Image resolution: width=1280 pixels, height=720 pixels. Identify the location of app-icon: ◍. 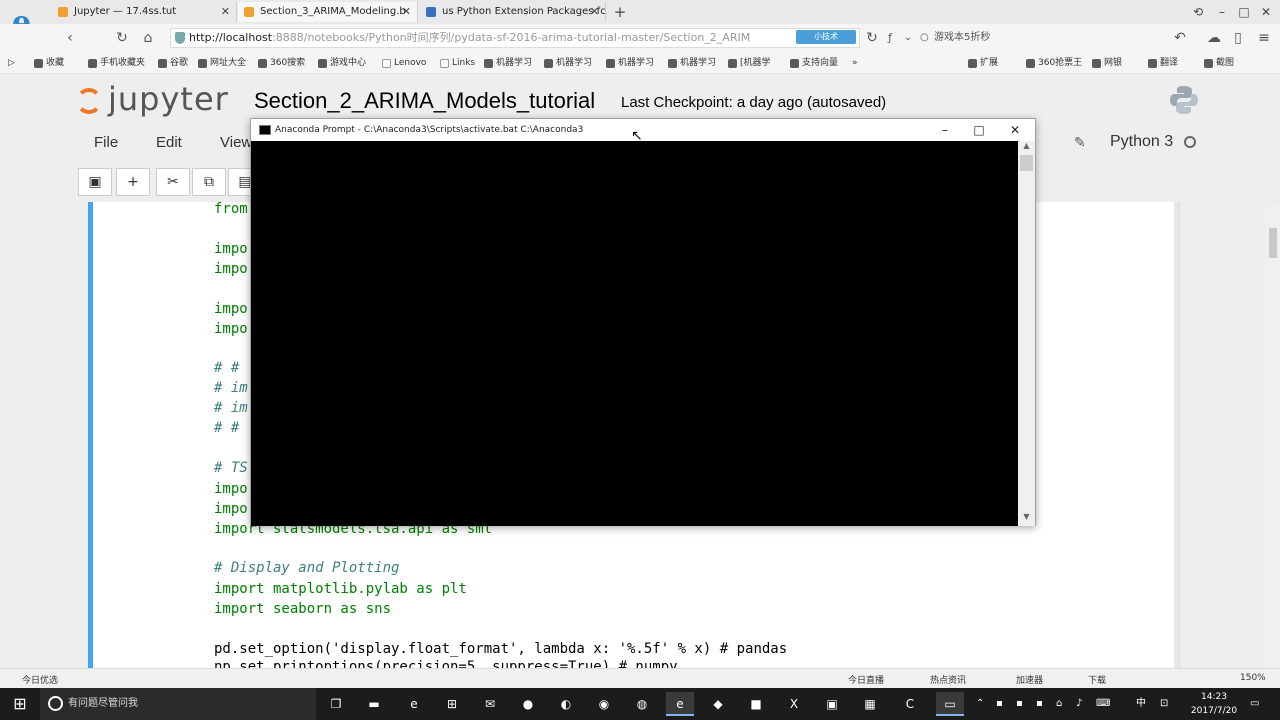
(642, 704).